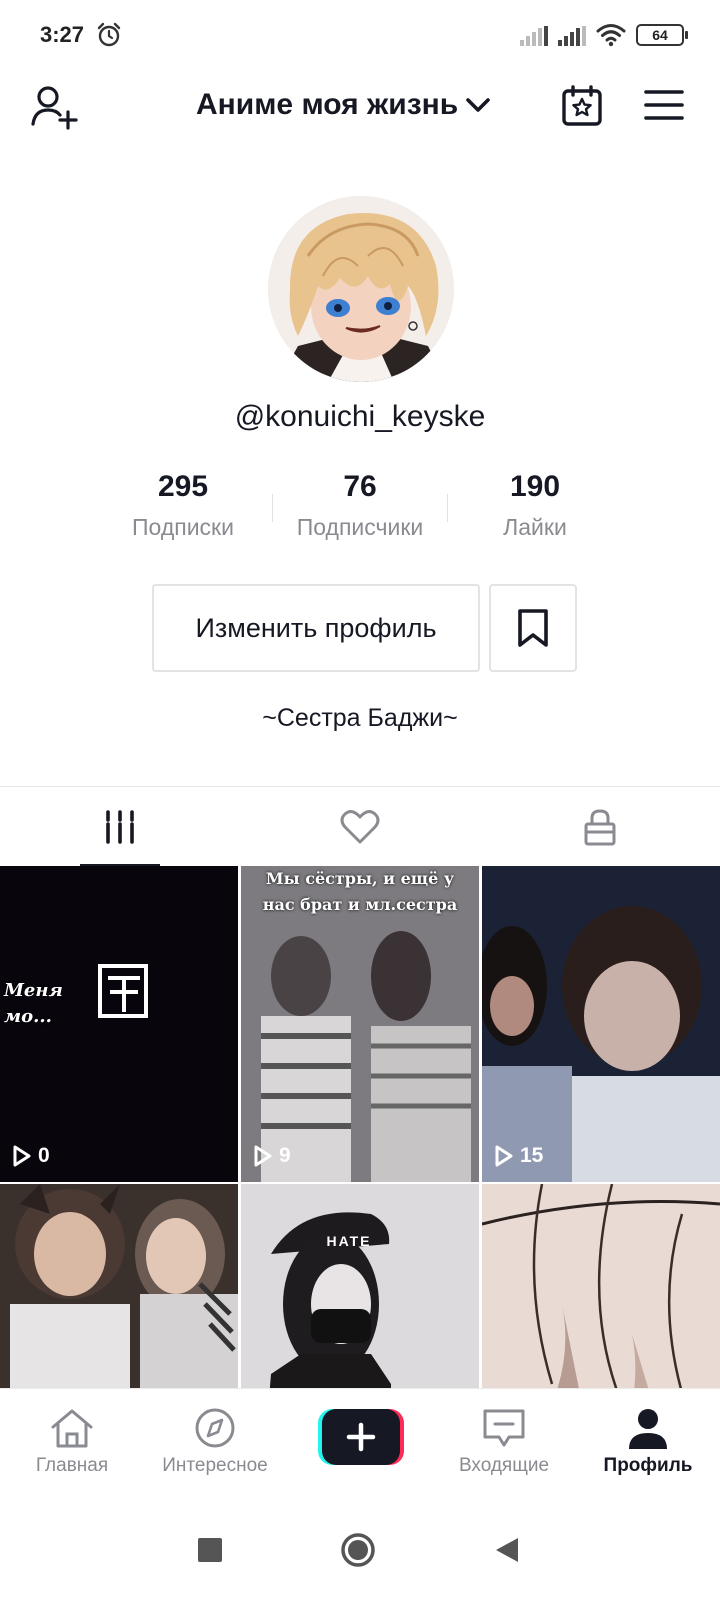  Describe the element at coordinates (349, 1241) in the screenshot. I see `video-caption: HATE` at that location.